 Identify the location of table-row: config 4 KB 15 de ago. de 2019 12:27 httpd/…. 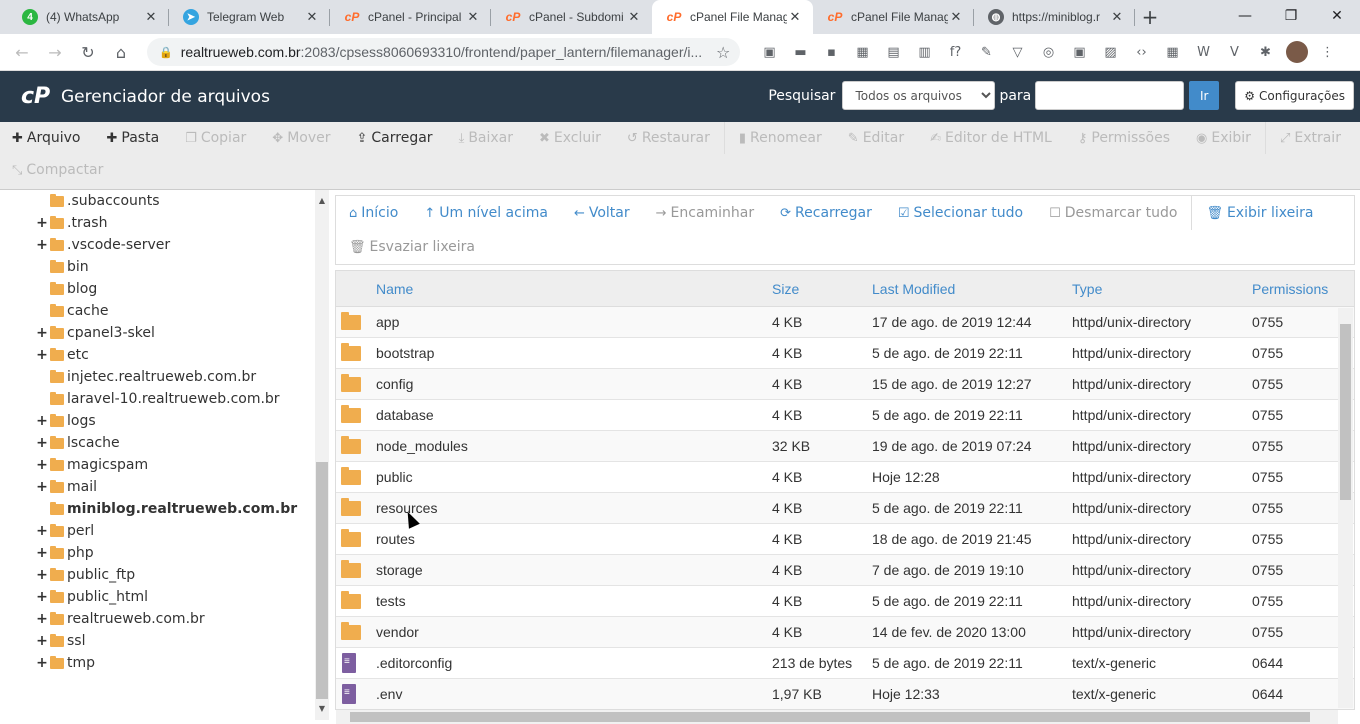
(845, 384).